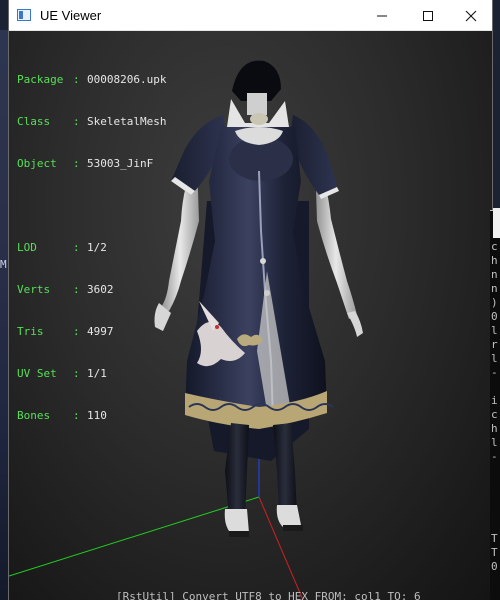  I want to click on app-icon, so click(24, 15).